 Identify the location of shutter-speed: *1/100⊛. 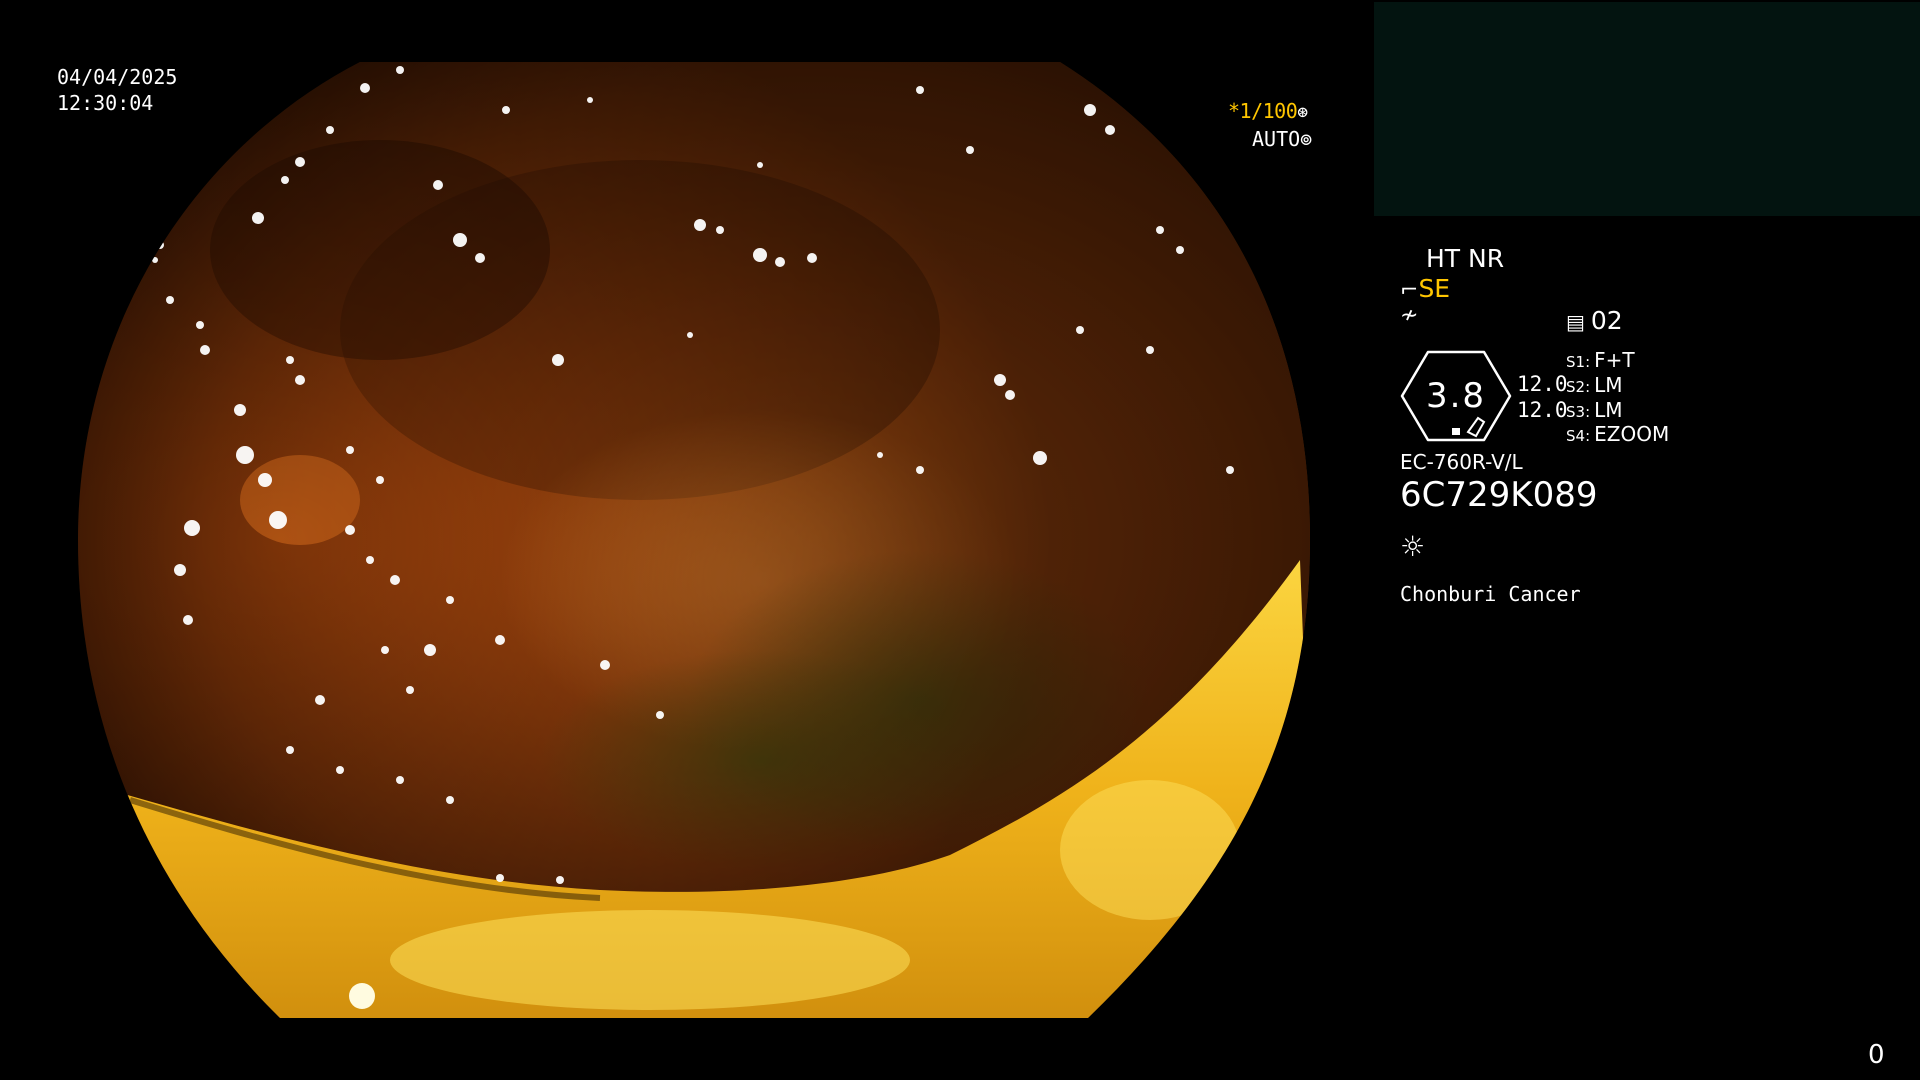
(1268, 111).